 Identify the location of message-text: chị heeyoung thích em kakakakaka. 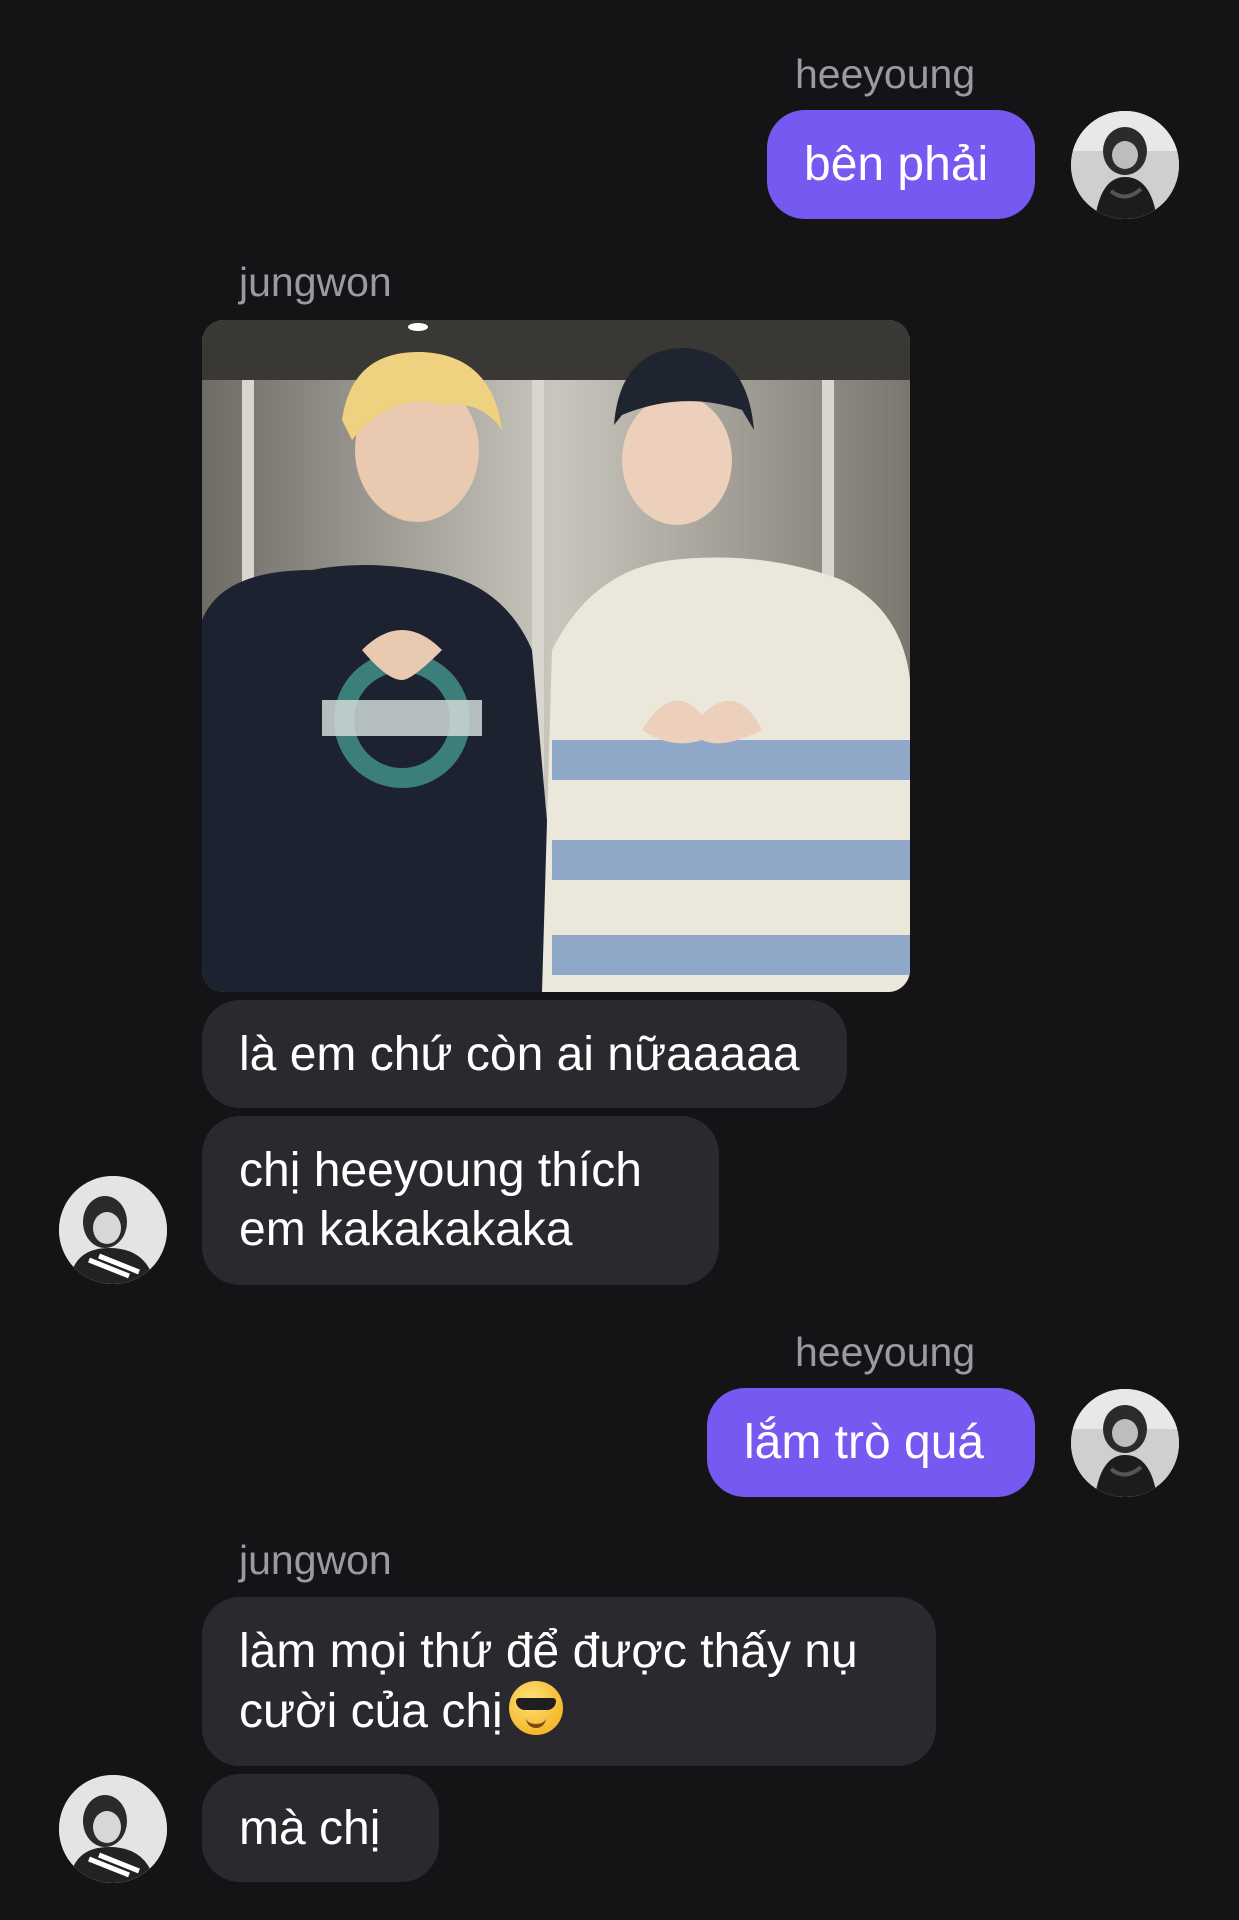
(440, 1200).